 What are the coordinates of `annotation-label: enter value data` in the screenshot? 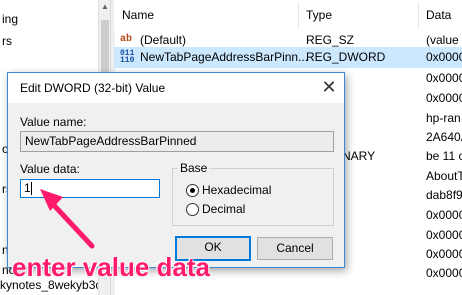 It's located at (111, 267).